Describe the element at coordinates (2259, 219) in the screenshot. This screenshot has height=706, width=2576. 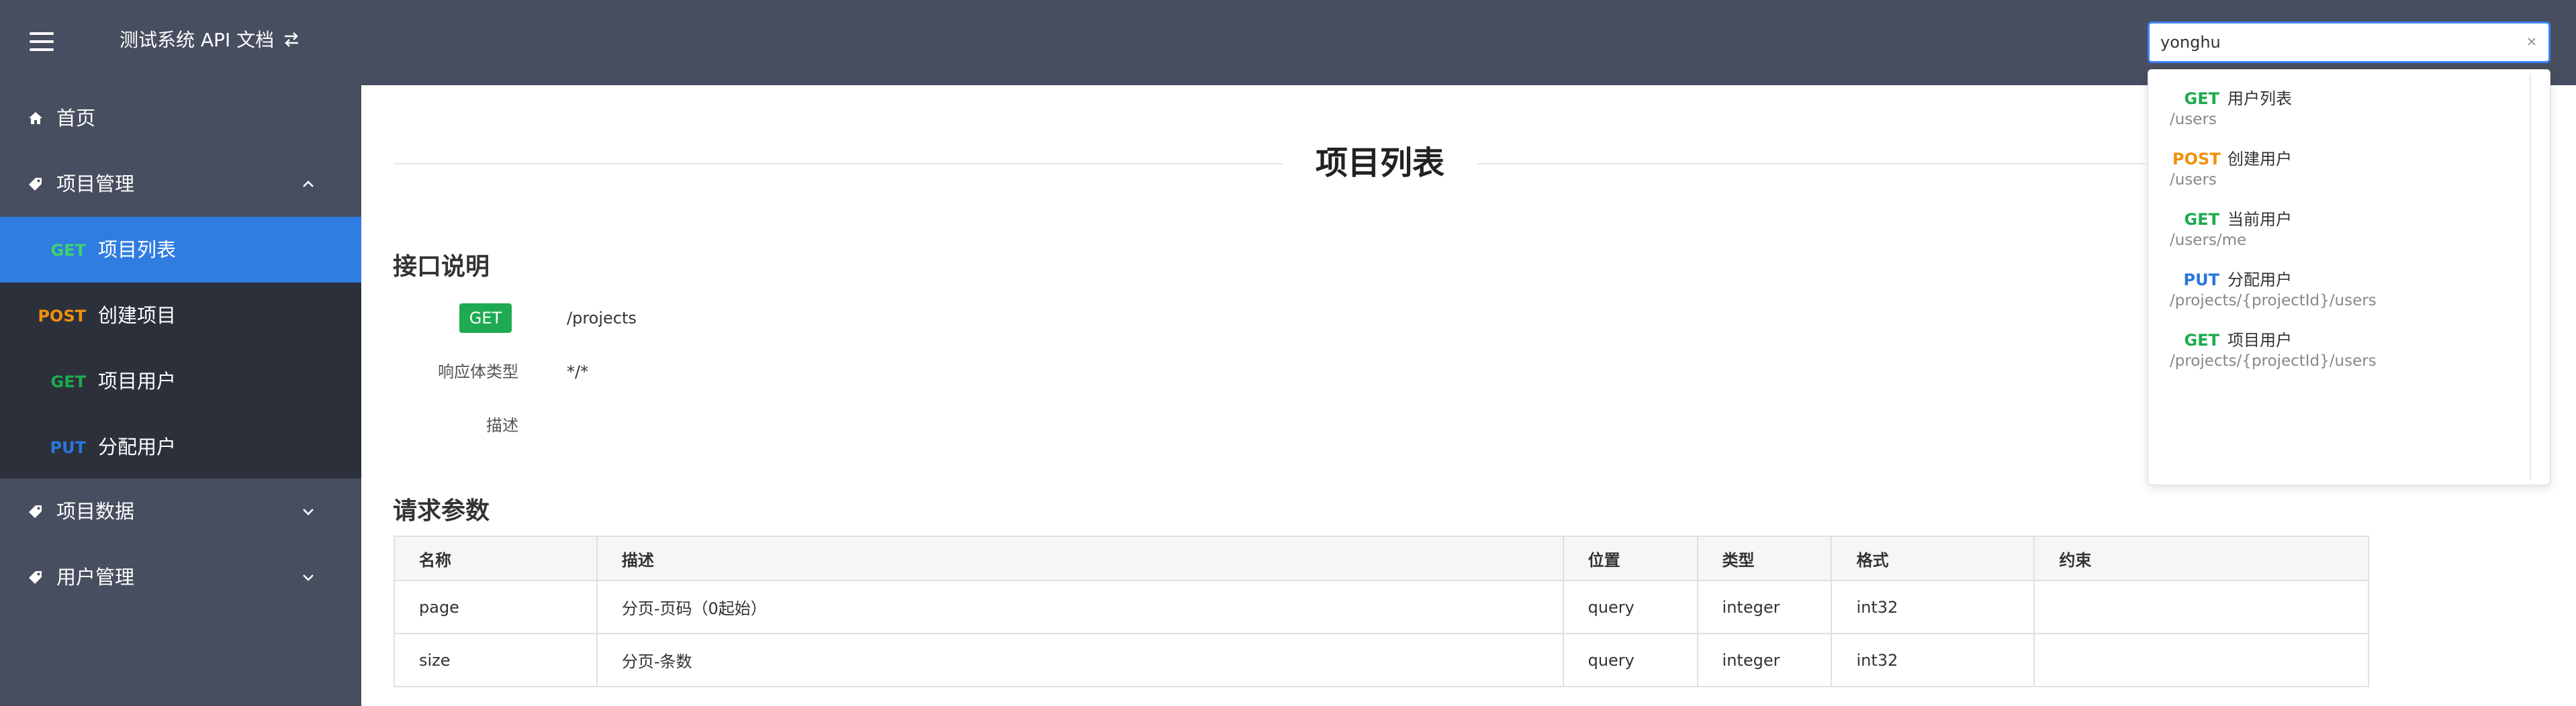
I see `result-name: 当前用户` at that location.